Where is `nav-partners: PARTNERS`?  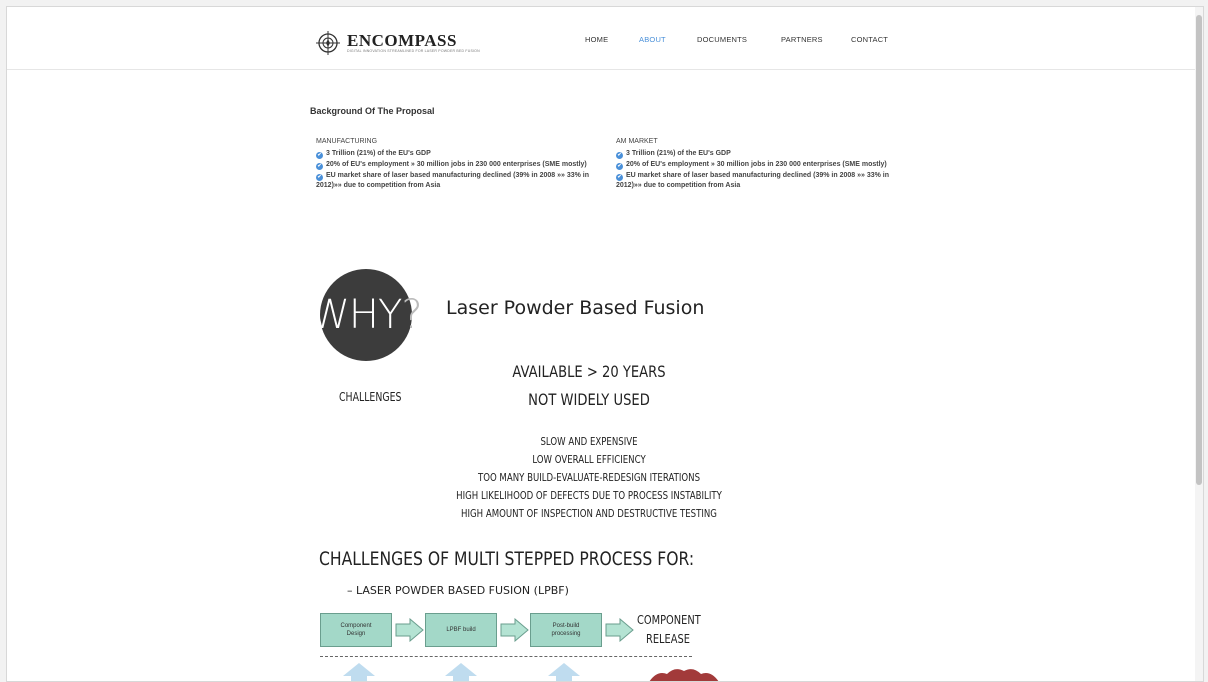 nav-partners: PARTNERS is located at coordinates (802, 39).